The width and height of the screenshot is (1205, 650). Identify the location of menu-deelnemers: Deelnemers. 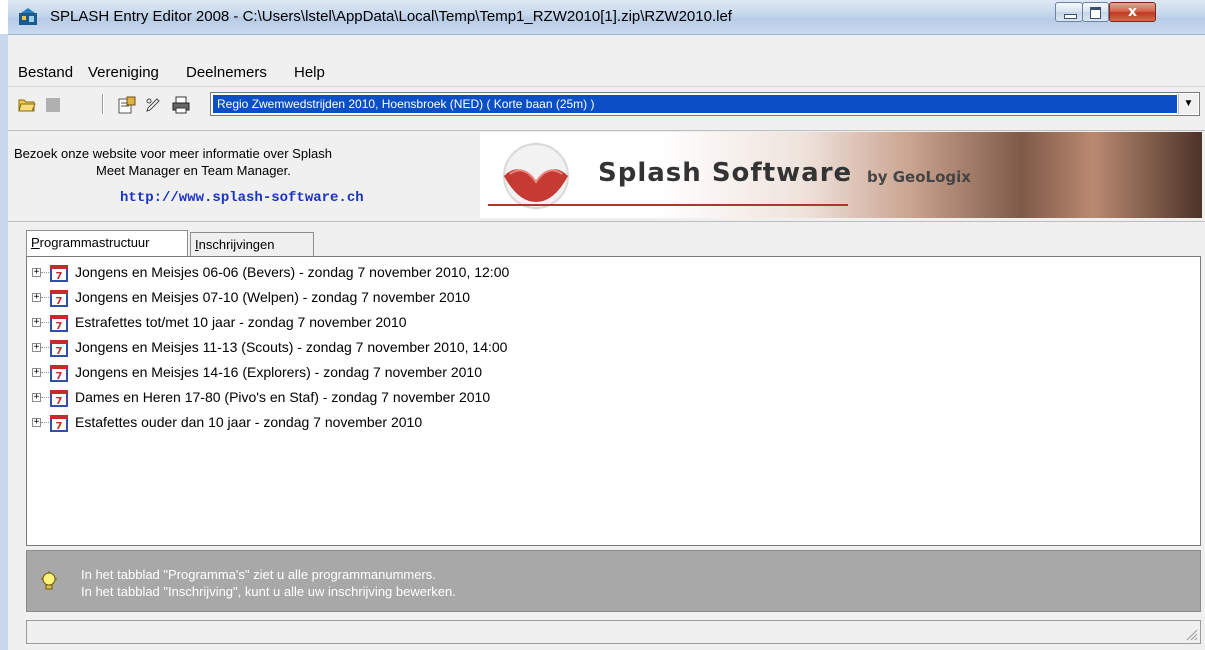
(226, 72).